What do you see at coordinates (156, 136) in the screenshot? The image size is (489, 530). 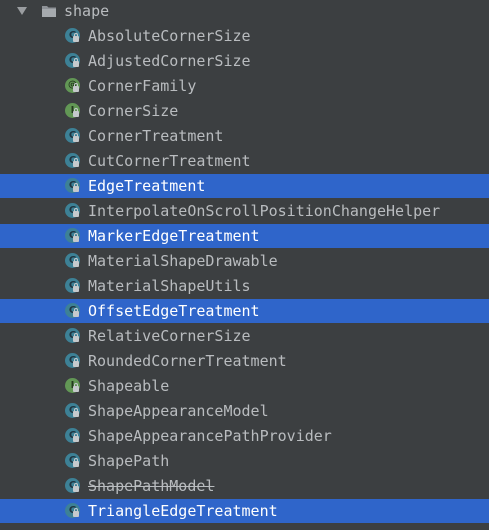 I see `tree-item-label: CornerTreatment` at bounding box center [156, 136].